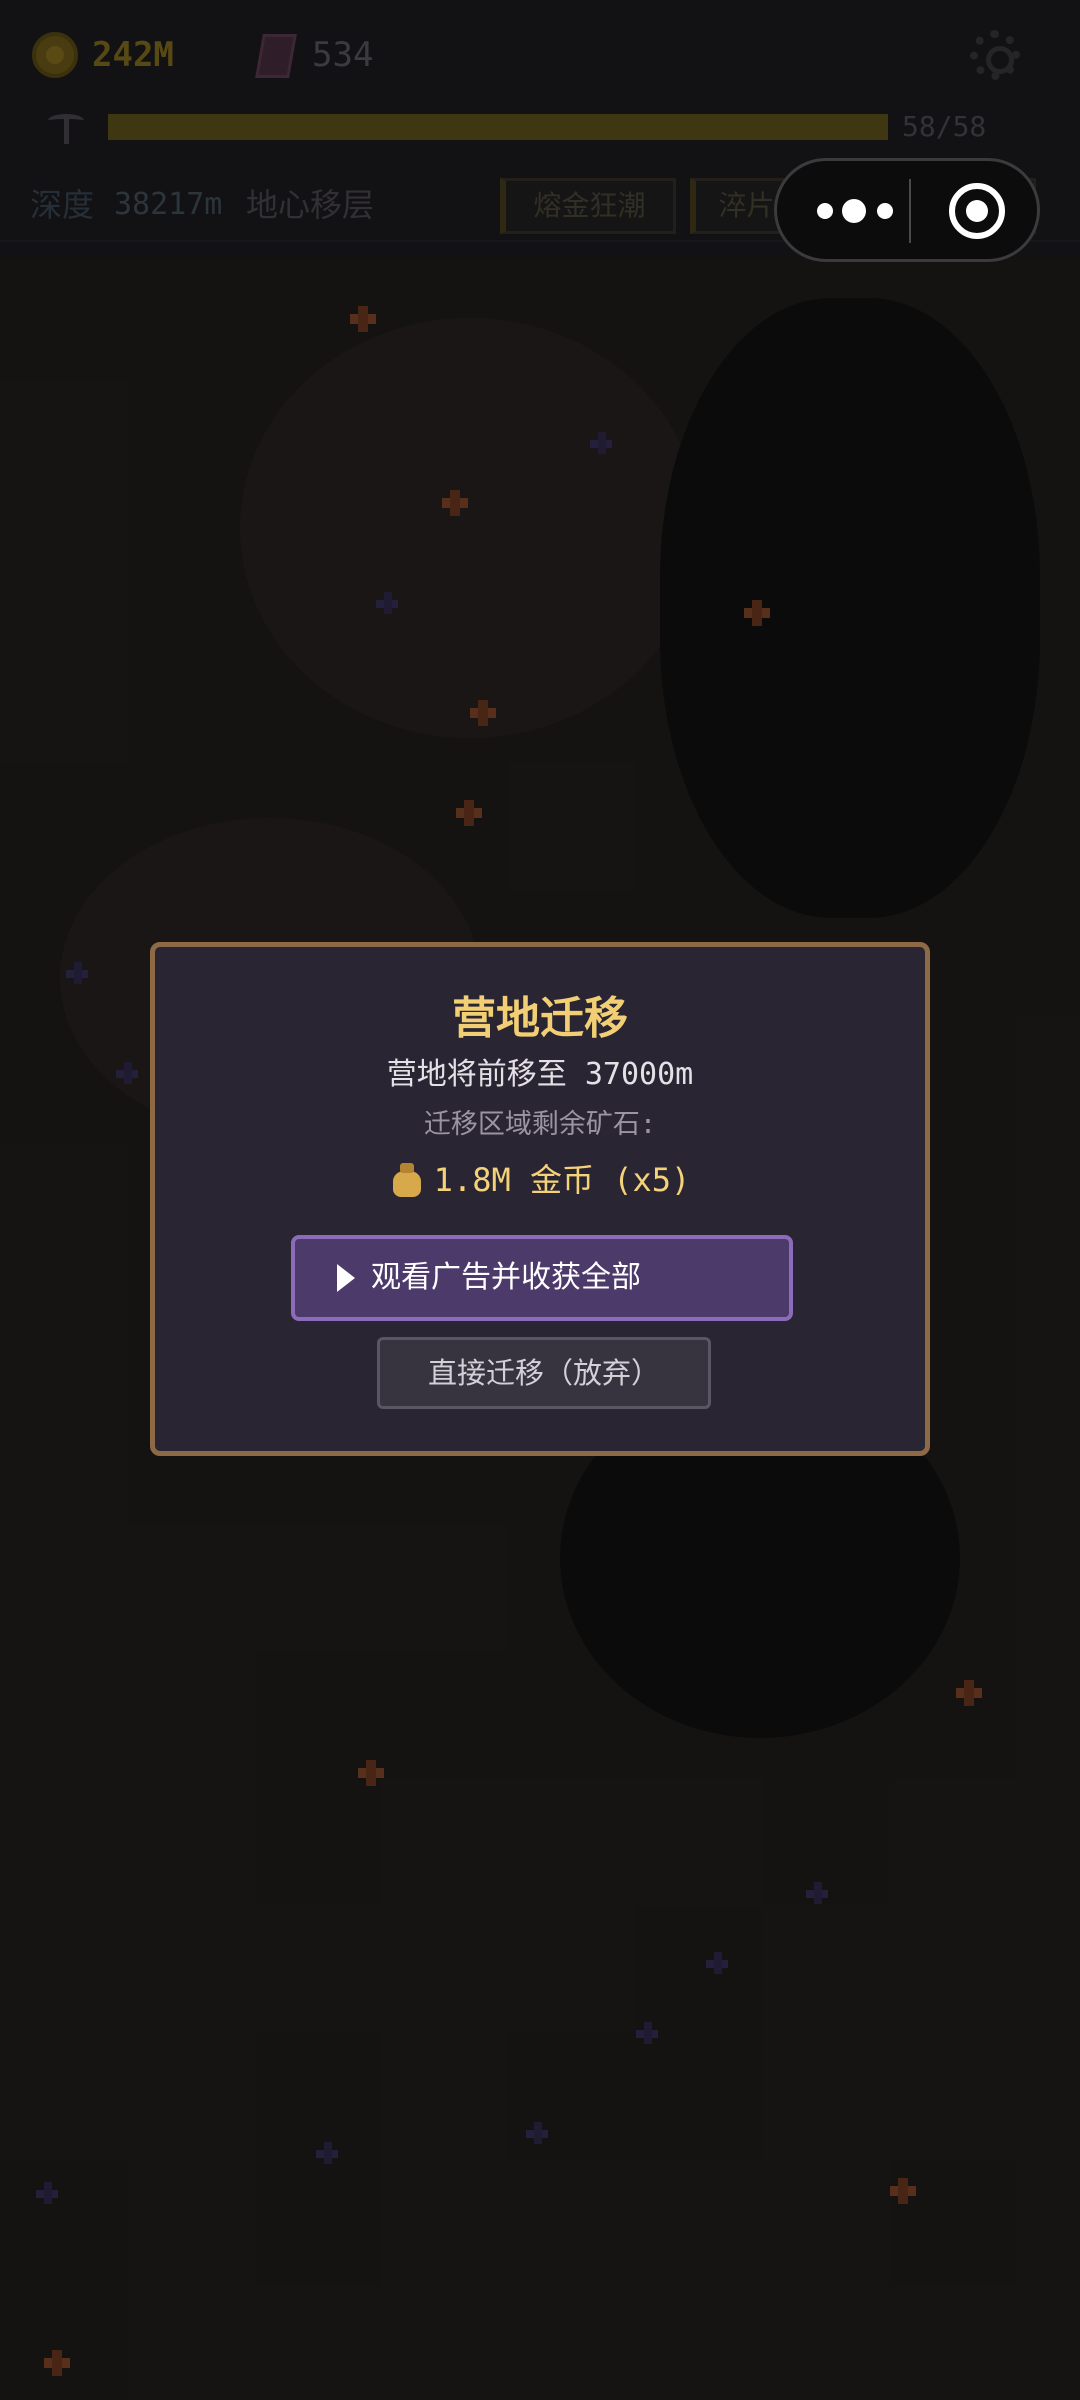  What do you see at coordinates (859, 211) in the screenshot?
I see `more-dots-icon` at bounding box center [859, 211].